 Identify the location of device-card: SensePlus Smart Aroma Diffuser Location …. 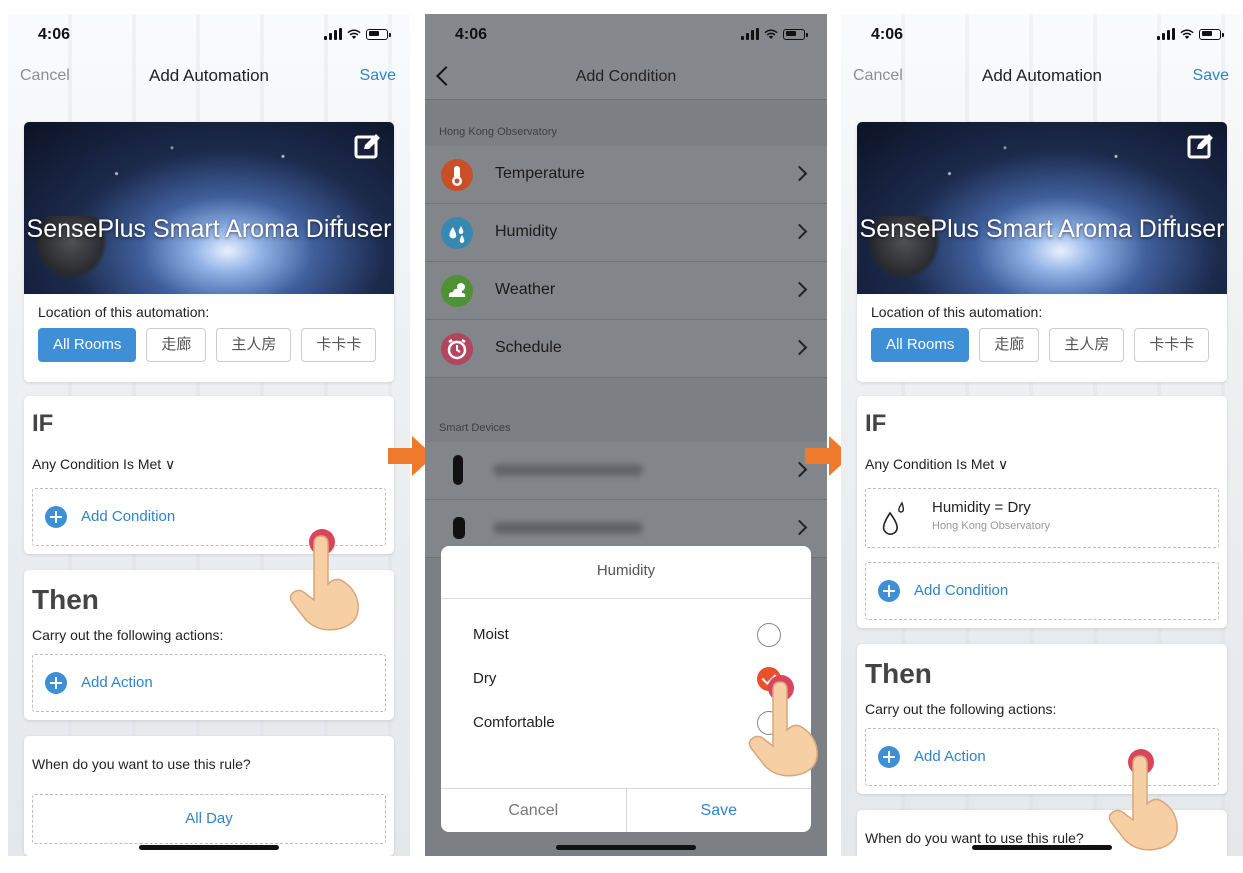
(1042, 252).